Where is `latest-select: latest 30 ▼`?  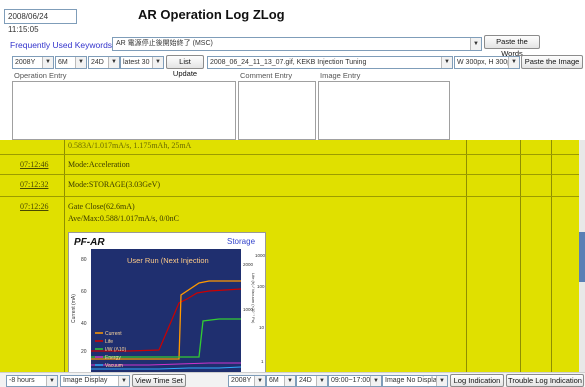
latest-select: latest 30 ▼ is located at coordinates (142, 62).